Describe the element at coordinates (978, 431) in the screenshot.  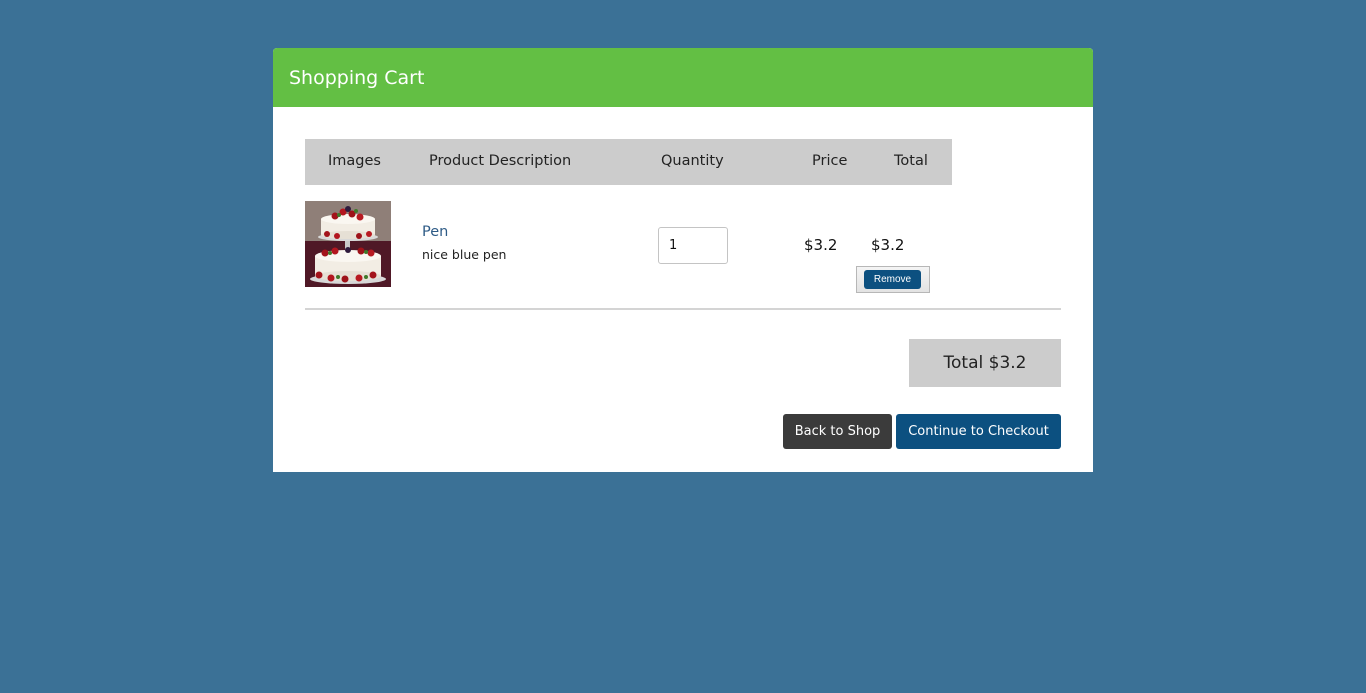
I see `continue-to-checkout-button: Continue to Checkout` at that location.